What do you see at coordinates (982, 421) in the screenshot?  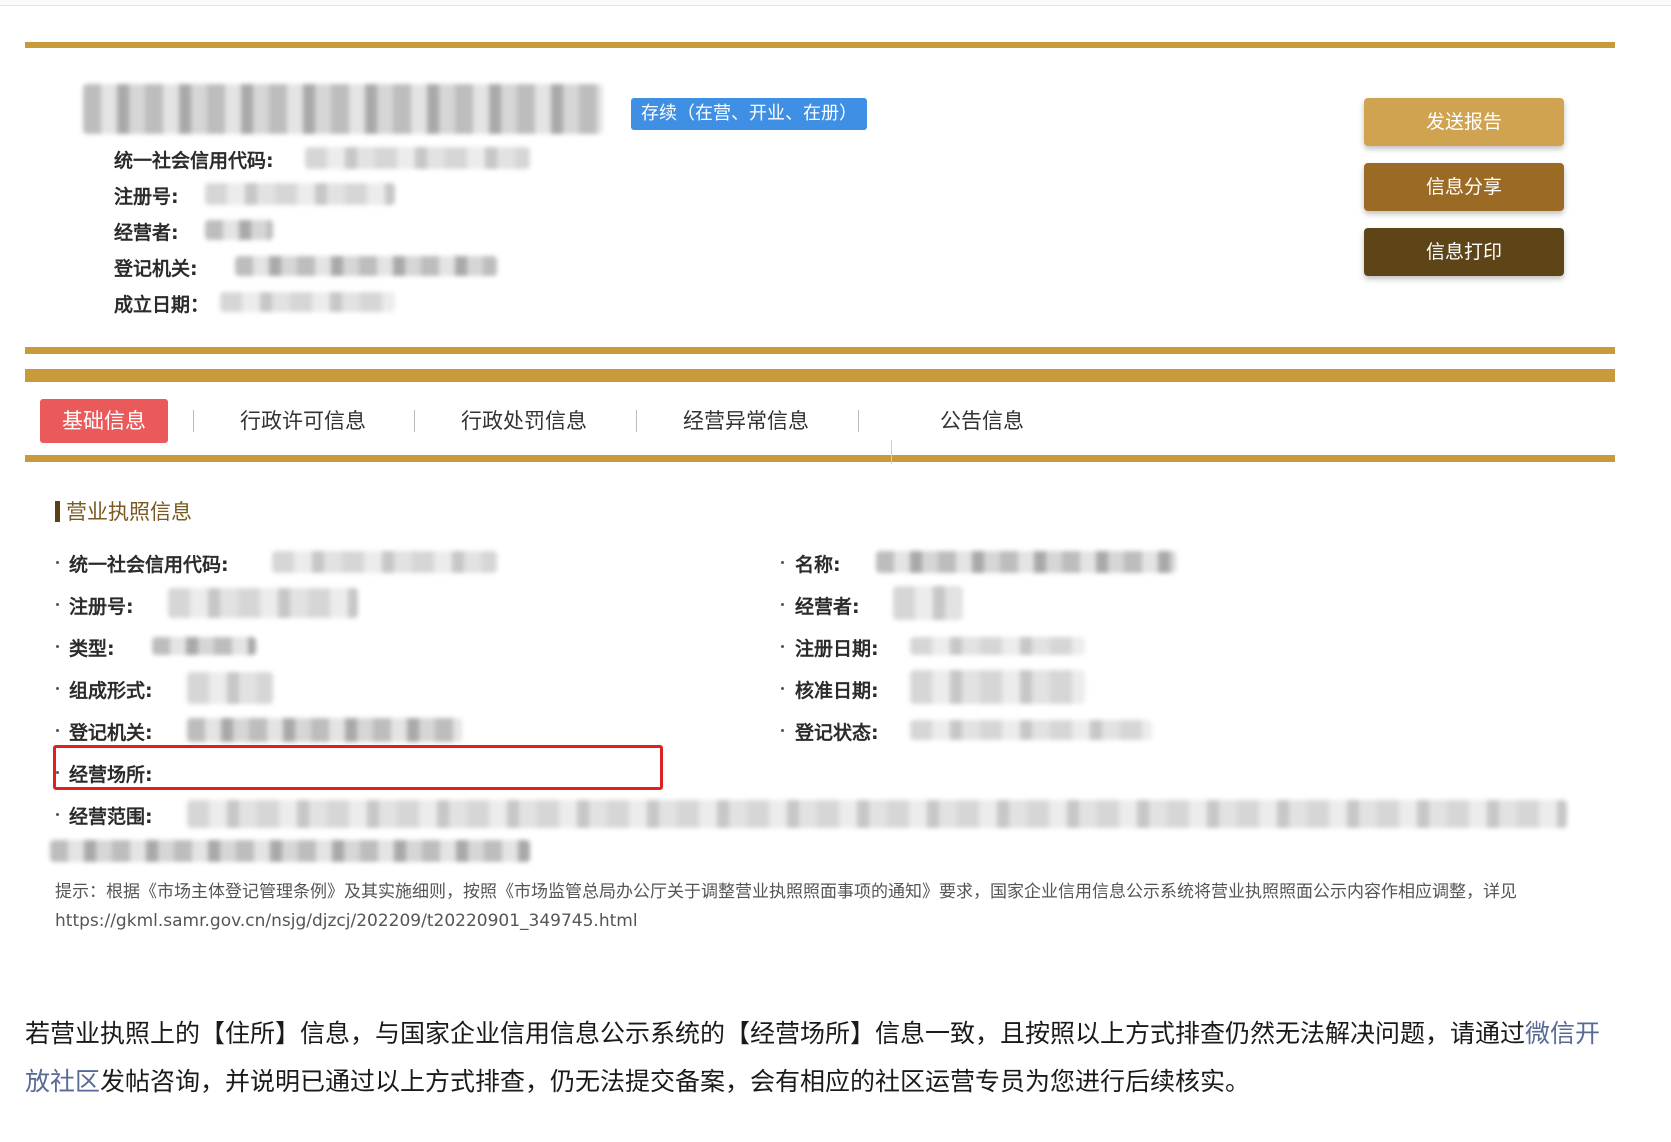 I see `tab-announcements: 公告信息` at bounding box center [982, 421].